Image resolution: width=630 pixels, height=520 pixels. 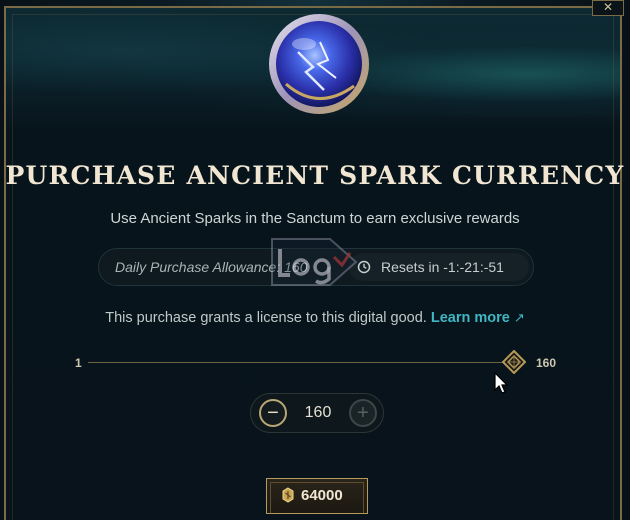 What do you see at coordinates (519, 317) in the screenshot?
I see `external-link-icon: ↗` at bounding box center [519, 317].